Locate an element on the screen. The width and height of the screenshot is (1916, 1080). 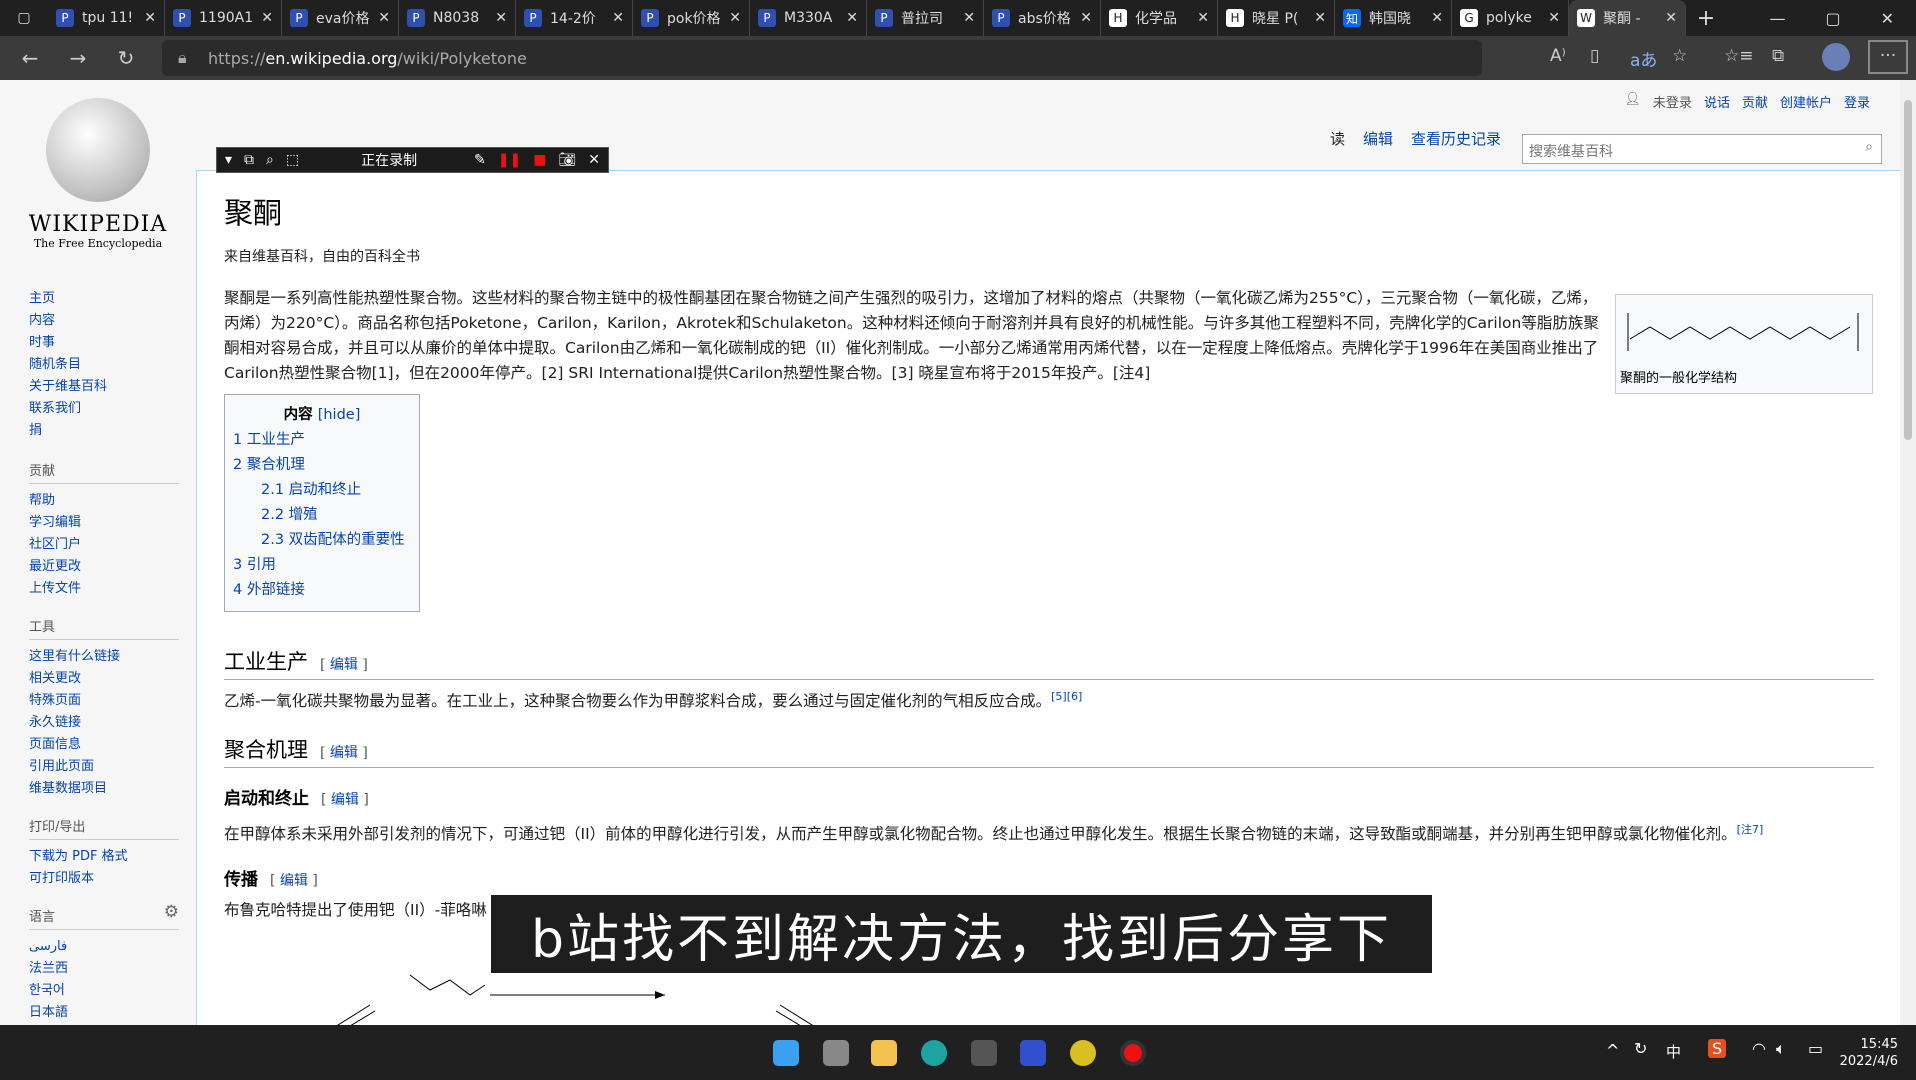
sidebar-link: 捐 is located at coordinates (104, 431).